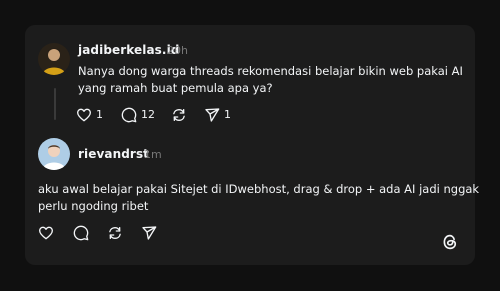 The width and height of the screenshot is (500, 291). I want to click on post-username: jadiberkelas.id, so click(128, 50).